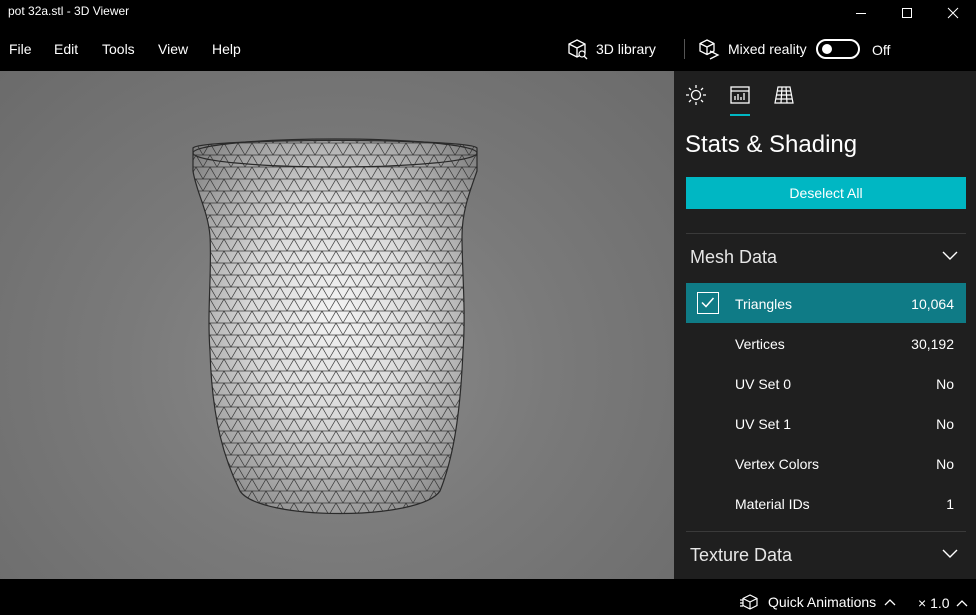 The width and height of the screenshot is (976, 615). What do you see at coordinates (763, 424) in the screenshot?
I see `stat-label: UV Set 1` at bounding box center [763, 424].